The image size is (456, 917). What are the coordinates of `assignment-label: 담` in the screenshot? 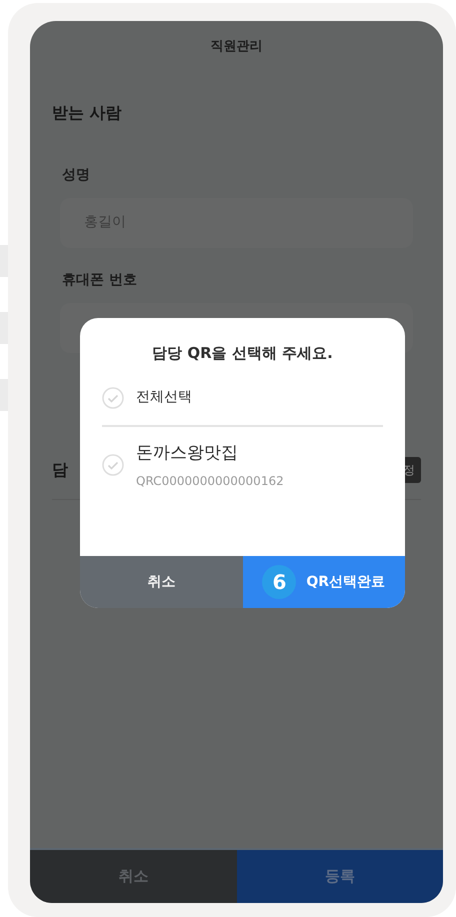 It's located at (60, 469).